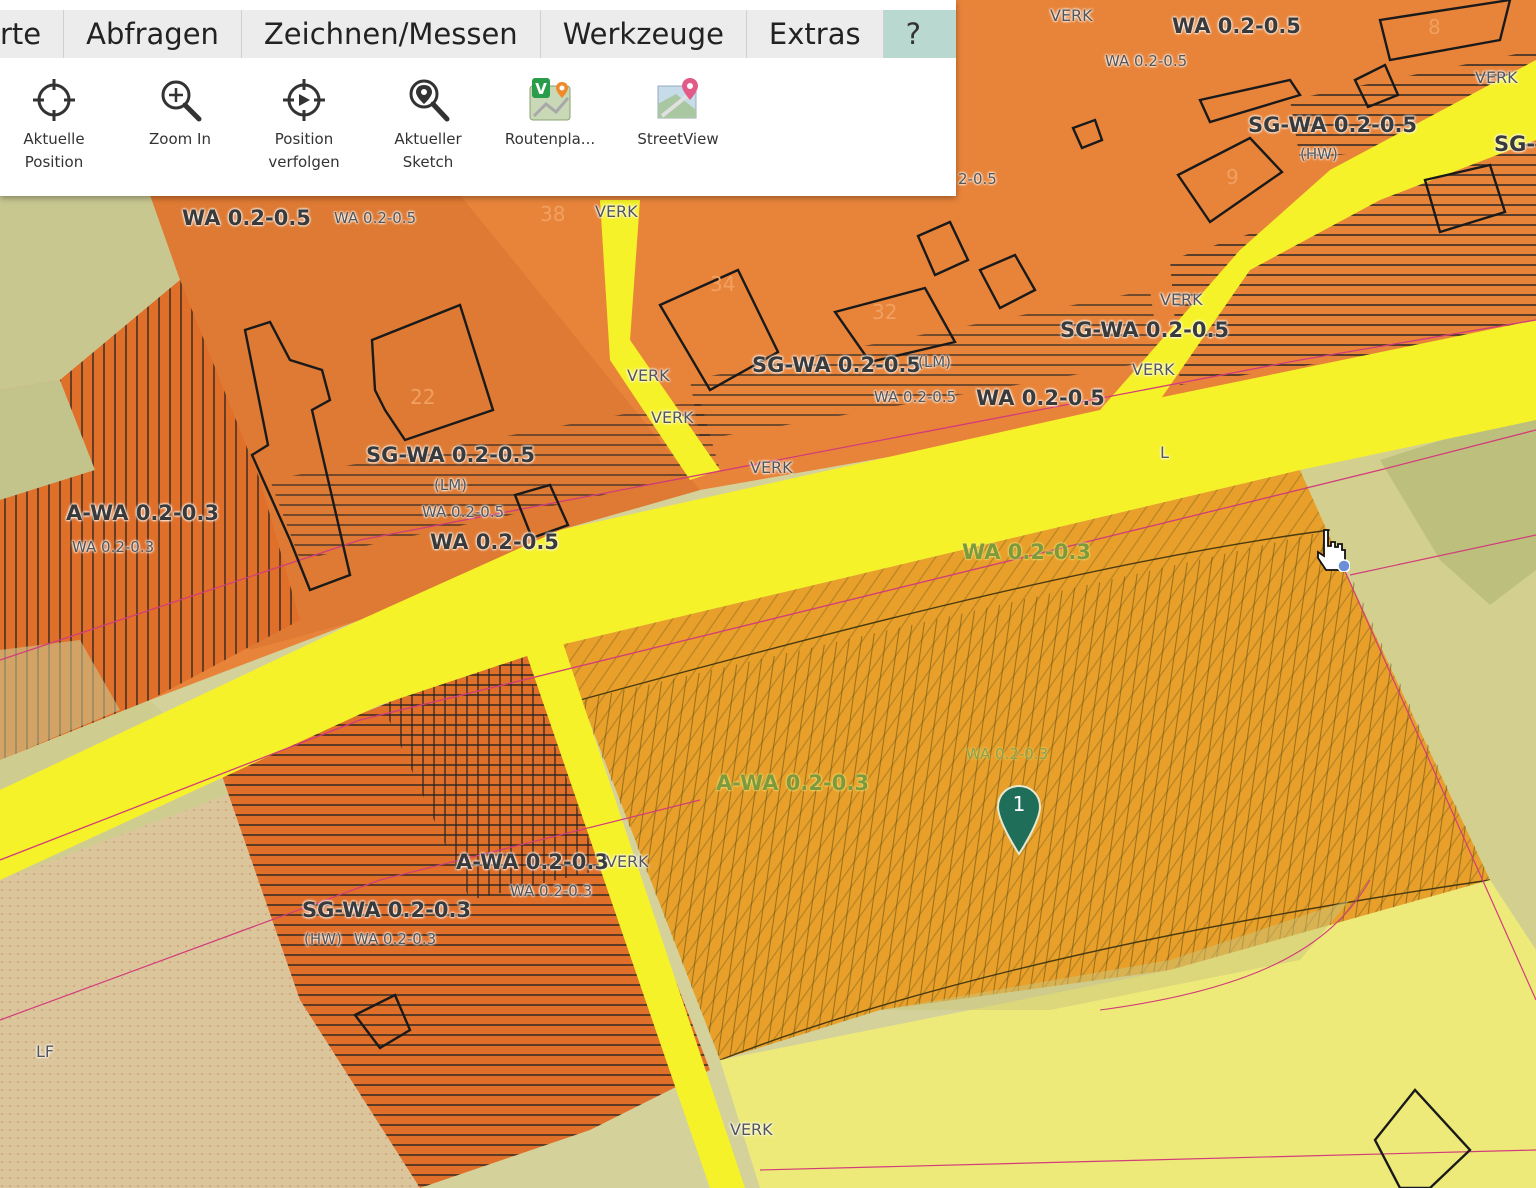  What do you see at coordinates (919, 34) in the screenshot?
I see `menu-help: ?` at bounding box center [919, 34].